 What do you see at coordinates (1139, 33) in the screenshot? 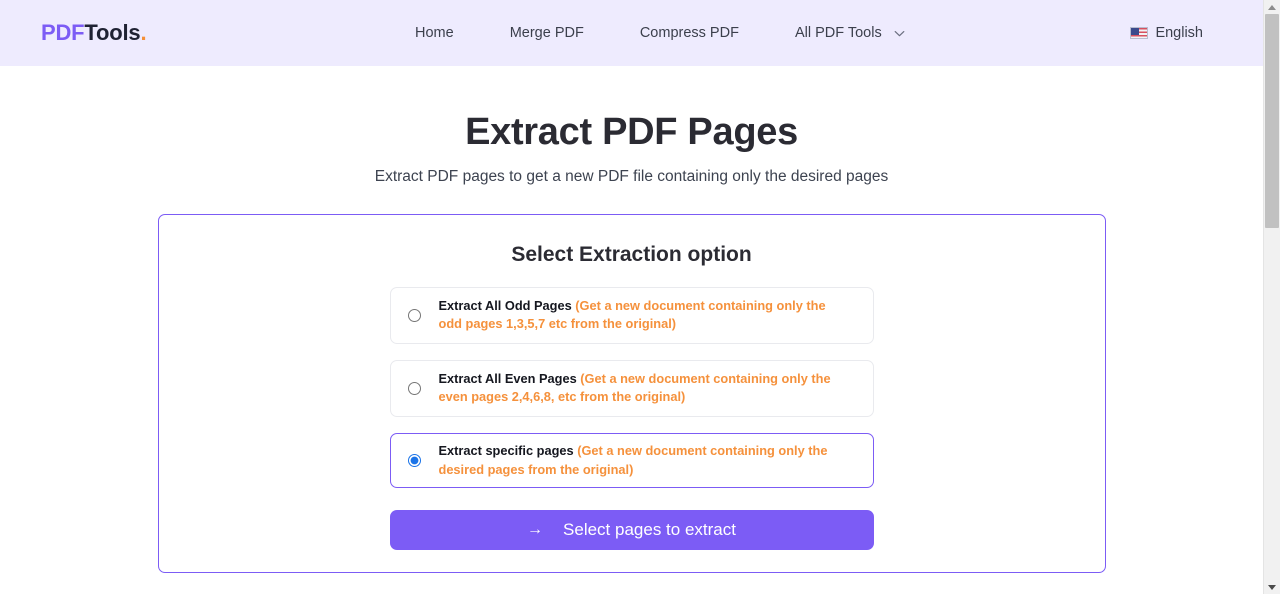
I see `us-flag-icon` at bounding box center [1139, 33].